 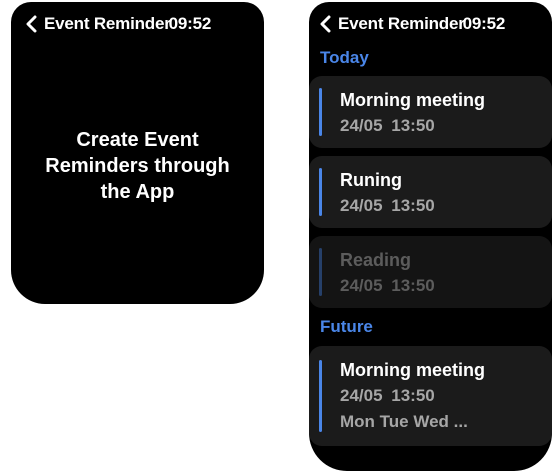 What do you see at coordinates (430, 272) in the screenshot?
I see `event-card-past: Reading 24/05 13:50` at bounding box center [430, 272].